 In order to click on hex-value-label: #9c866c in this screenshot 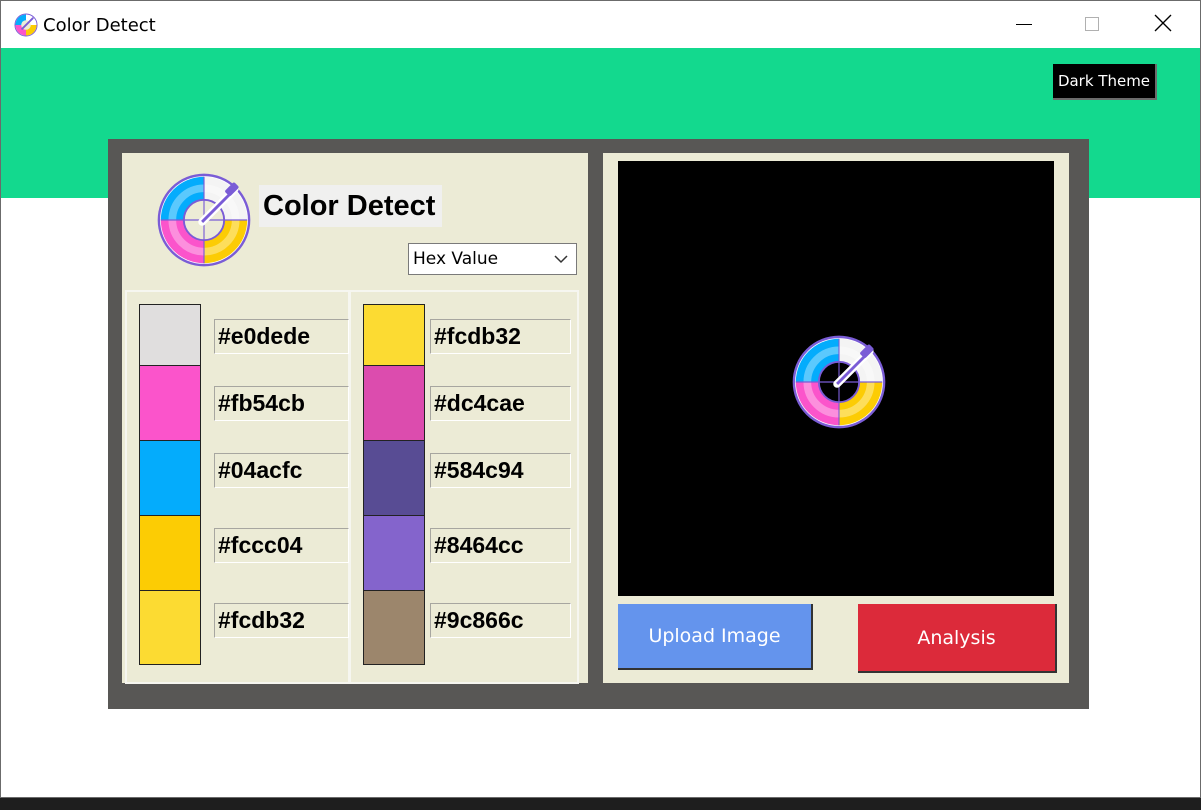, I will do `click(500, 620)`.